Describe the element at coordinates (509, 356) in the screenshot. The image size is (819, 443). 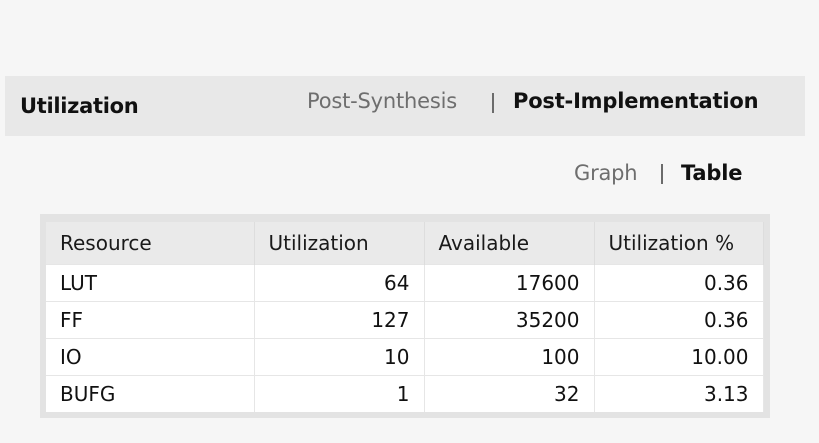
I see `available-cell: 100` at that location.